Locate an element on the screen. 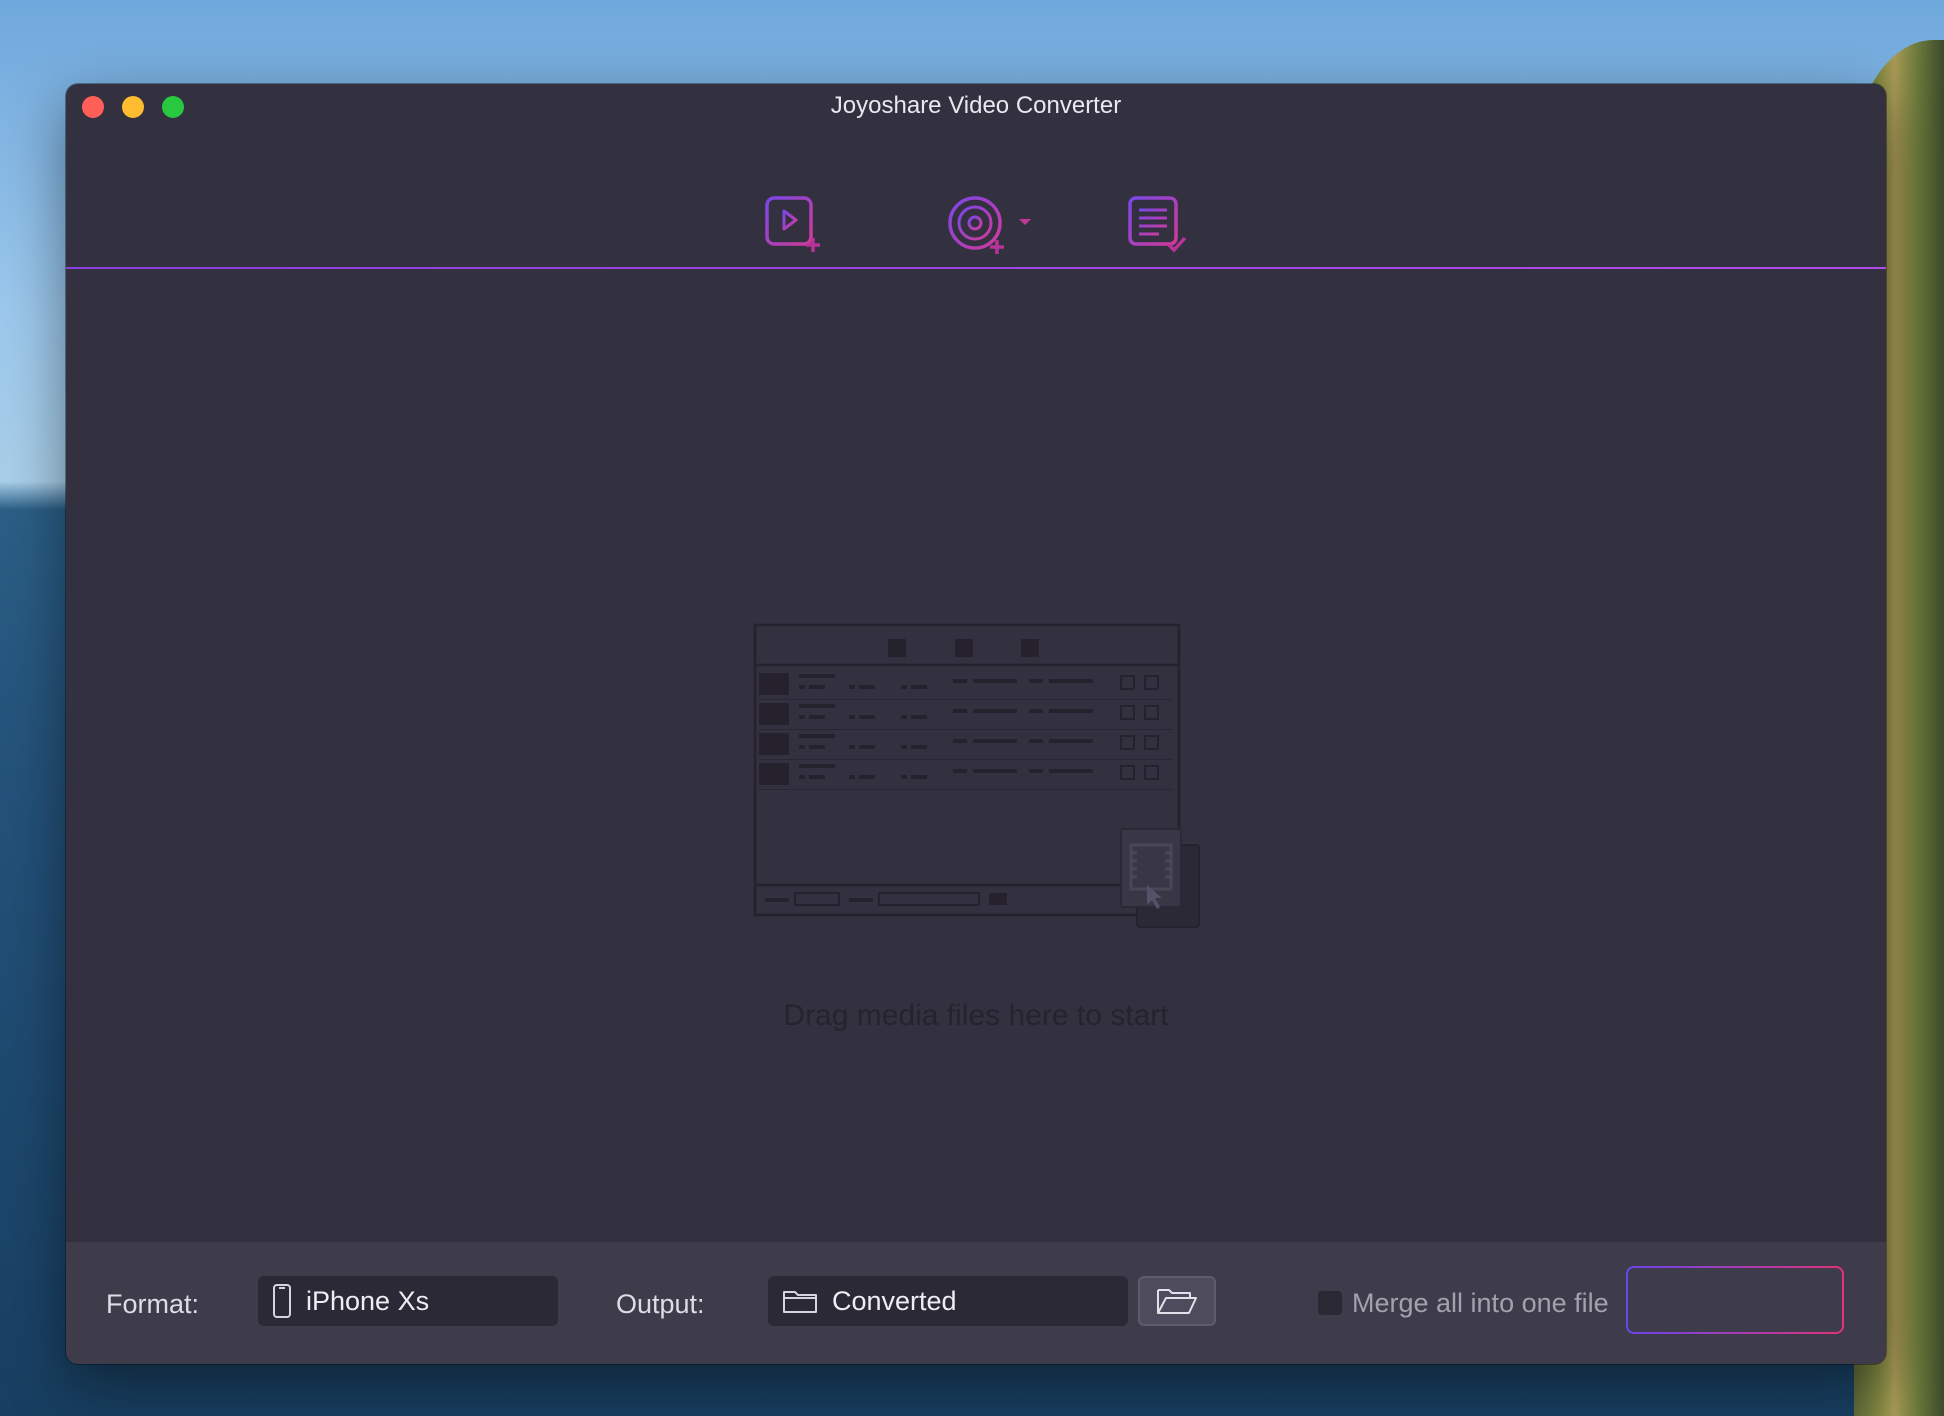  open-folder-icon is located at coordinates (1177, 1301).